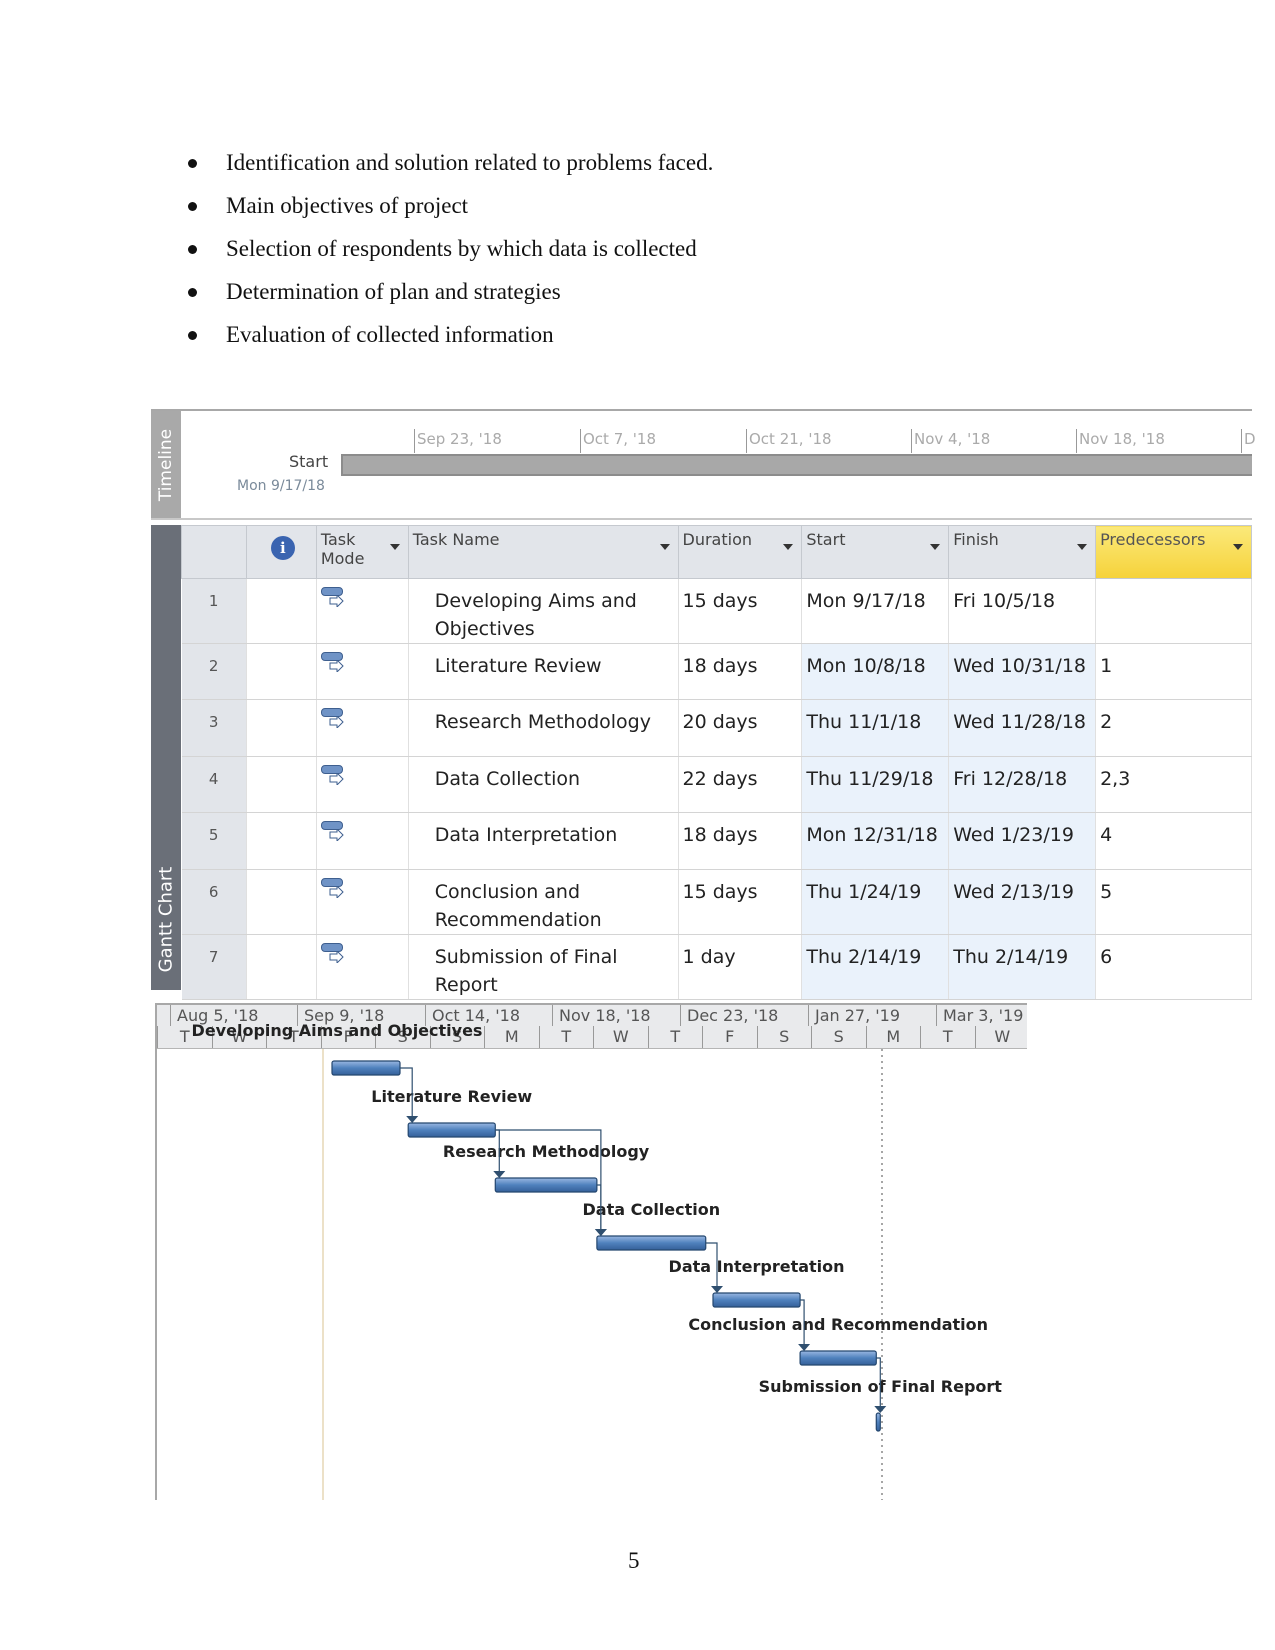  What do you see at coordinates (1173, 967) in the screenshot?
I see `row-predecessors: 6` at bounding box center [1173, 967].